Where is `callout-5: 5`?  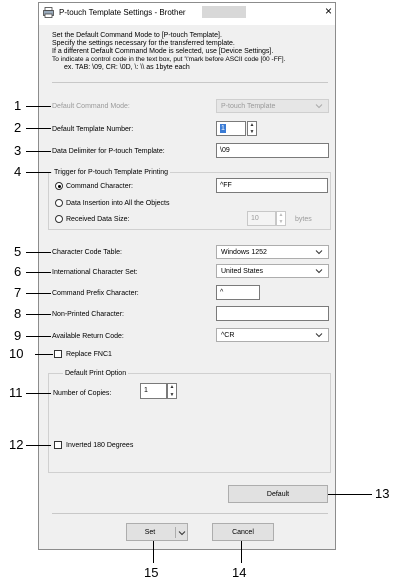
callout-5: 5 is located at coordinates (18, 251).